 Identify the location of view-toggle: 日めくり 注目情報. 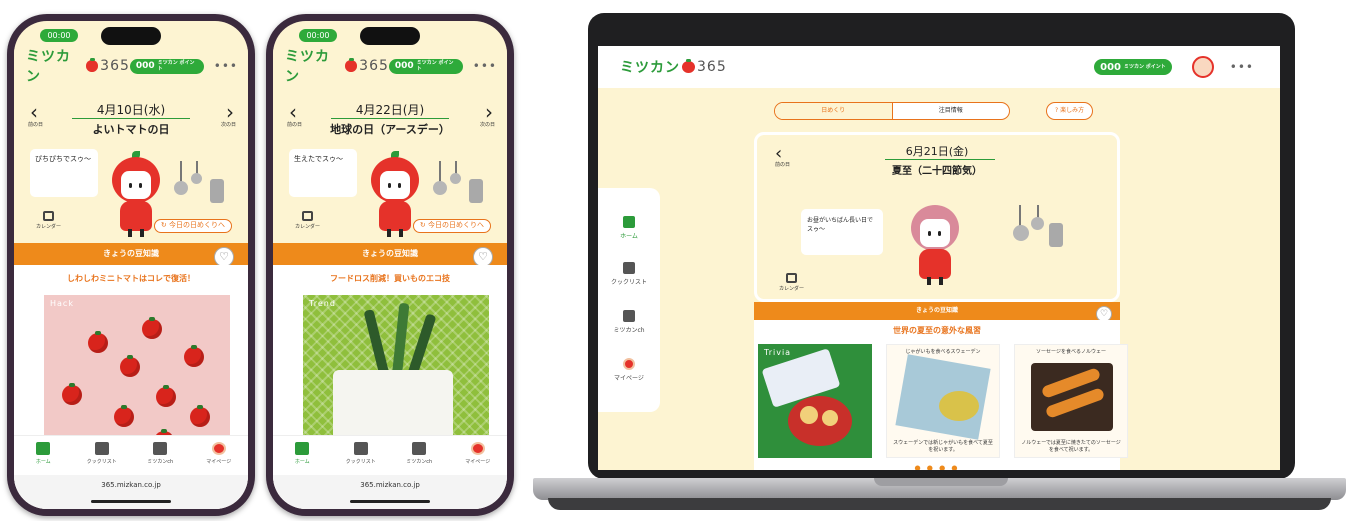
(892, 111).